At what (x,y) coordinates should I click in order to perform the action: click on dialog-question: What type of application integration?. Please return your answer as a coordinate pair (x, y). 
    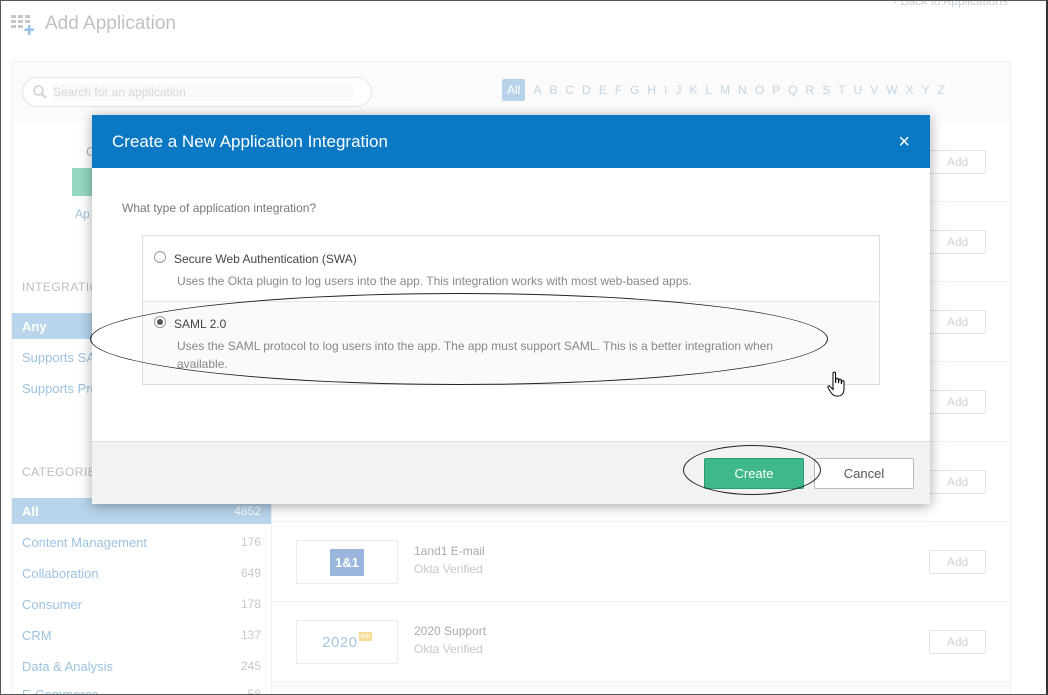
    Looking at the image, I should click on (219, 208).